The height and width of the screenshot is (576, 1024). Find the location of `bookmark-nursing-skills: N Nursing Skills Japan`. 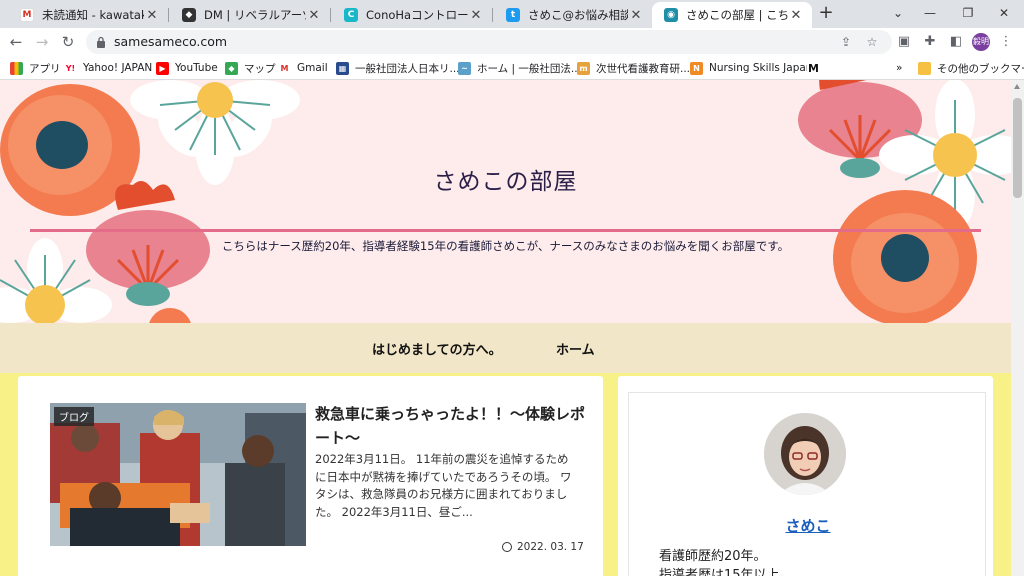

bookmark-nursing-skills: N Nursing Skills Japan is located at coordinates (751, 68).